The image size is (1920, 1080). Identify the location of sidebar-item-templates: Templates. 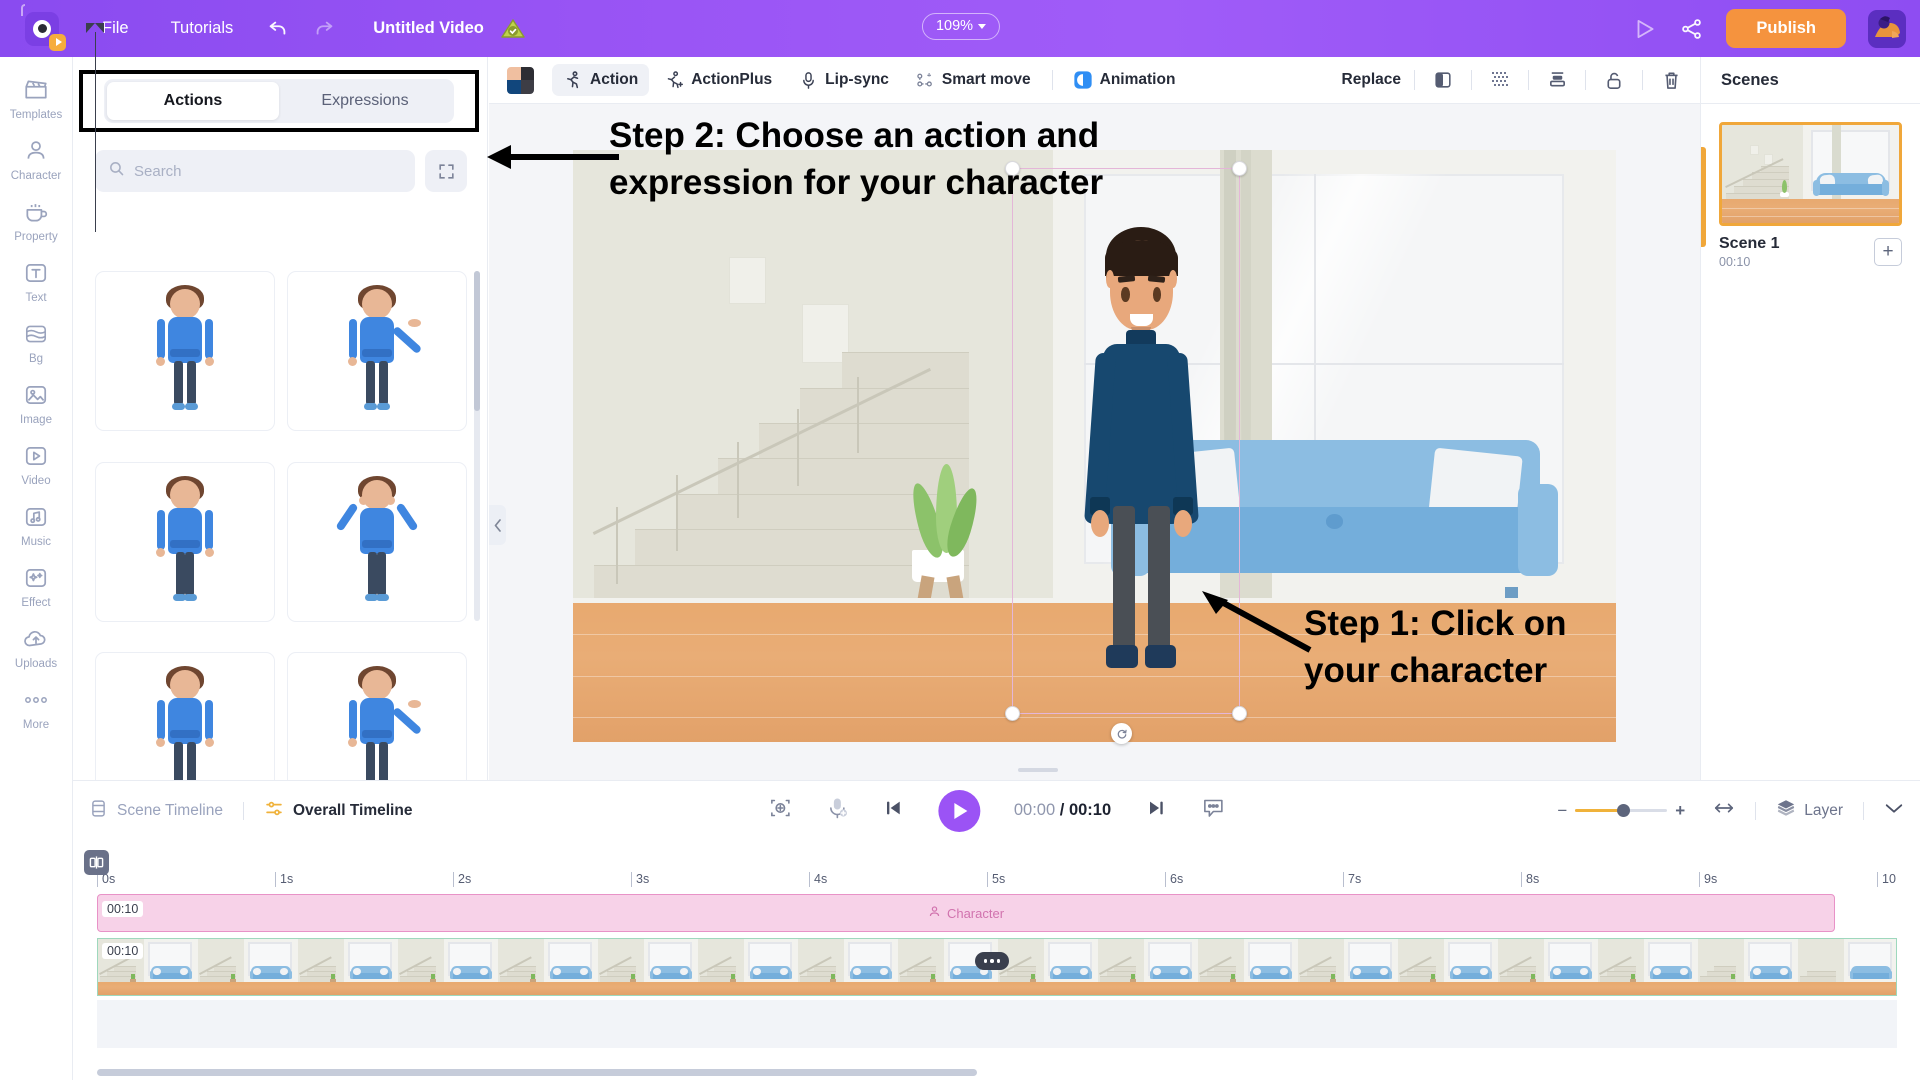
(36, 98).